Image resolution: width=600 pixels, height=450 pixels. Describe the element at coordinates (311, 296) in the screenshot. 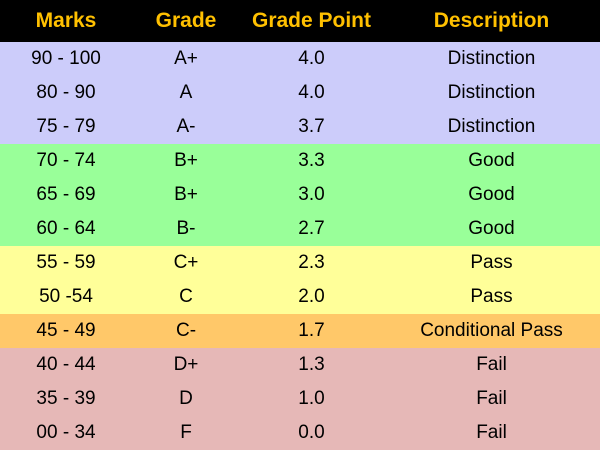

I see `grade-point-cell: 2.0` at that location.